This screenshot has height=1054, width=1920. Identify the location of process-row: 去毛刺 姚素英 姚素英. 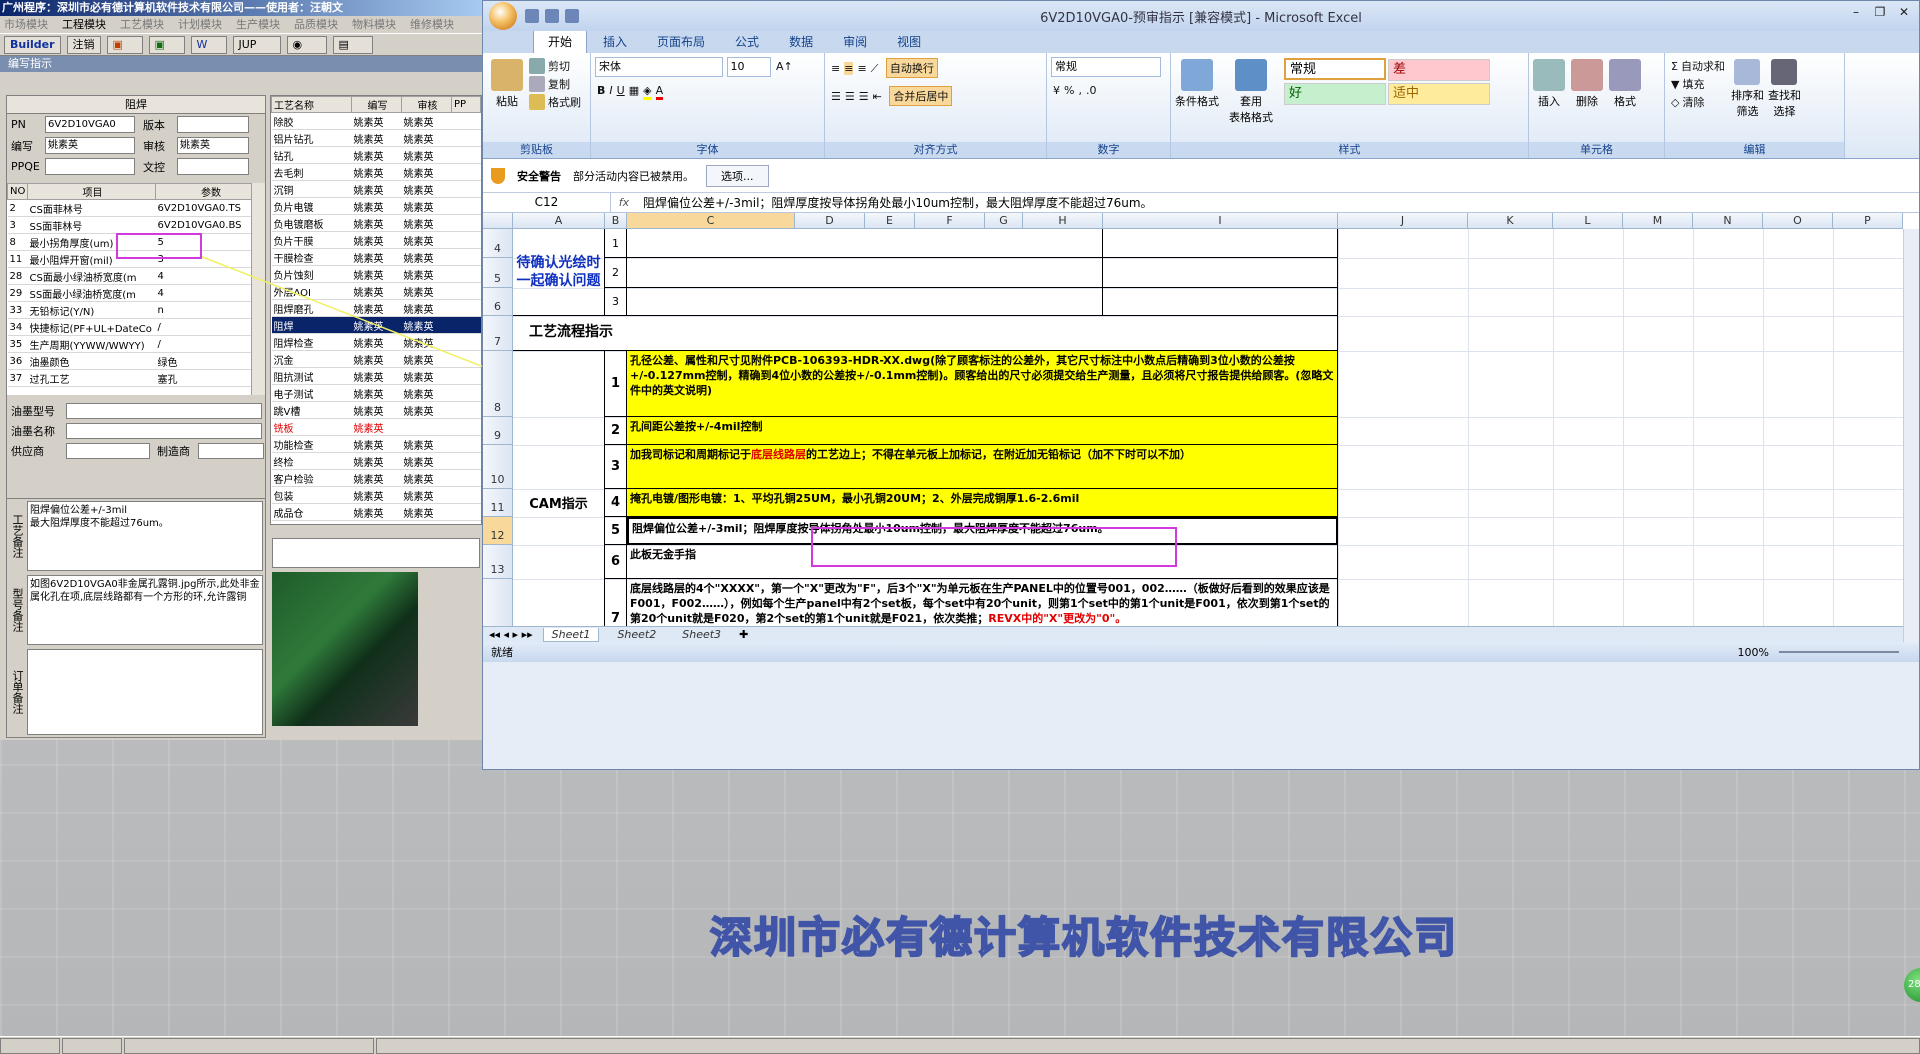
(376, 172).